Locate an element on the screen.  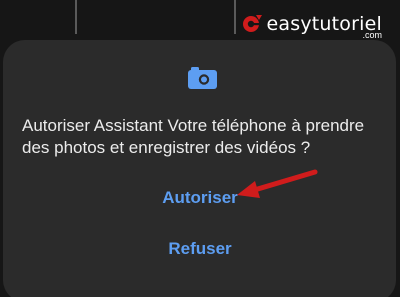
watermark-logo: easytutoriel .com is located at coordinates (312, 26).